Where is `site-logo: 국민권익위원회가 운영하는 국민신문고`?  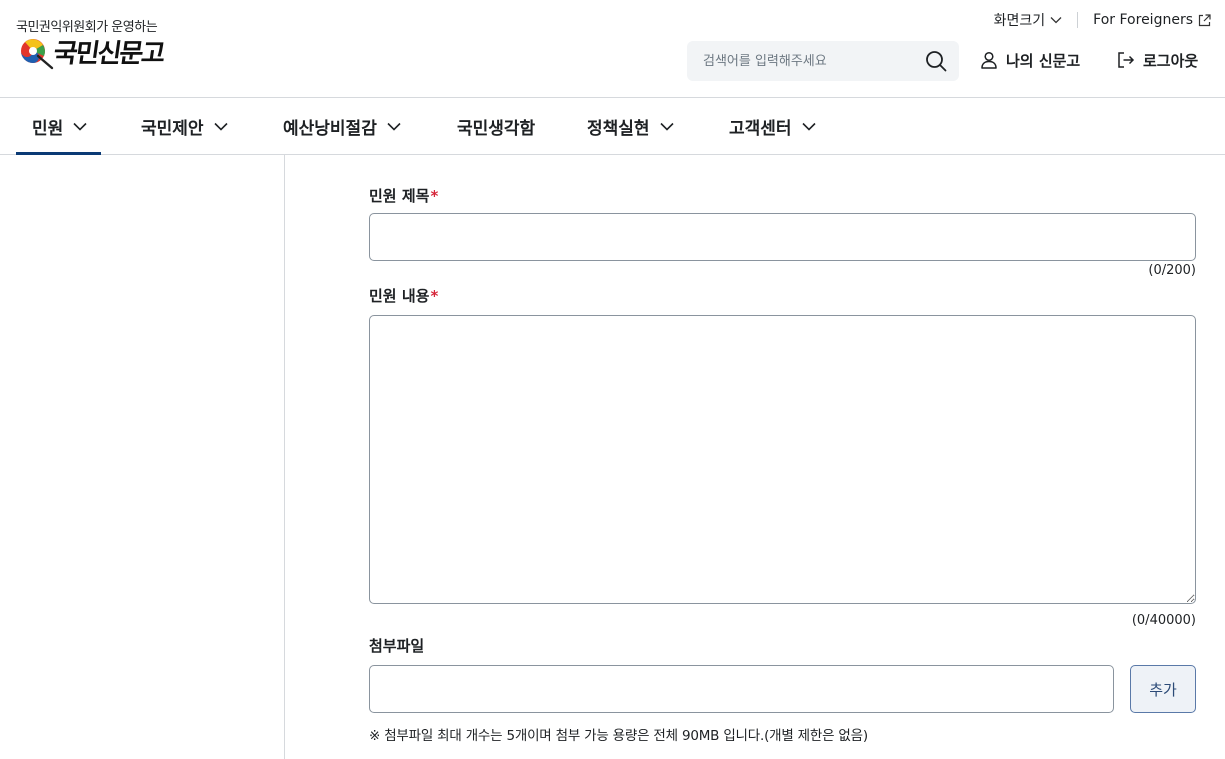 site-logo: 국민권익위원회가 운영하는 국민신문고 is located at coordinates (101, 45).